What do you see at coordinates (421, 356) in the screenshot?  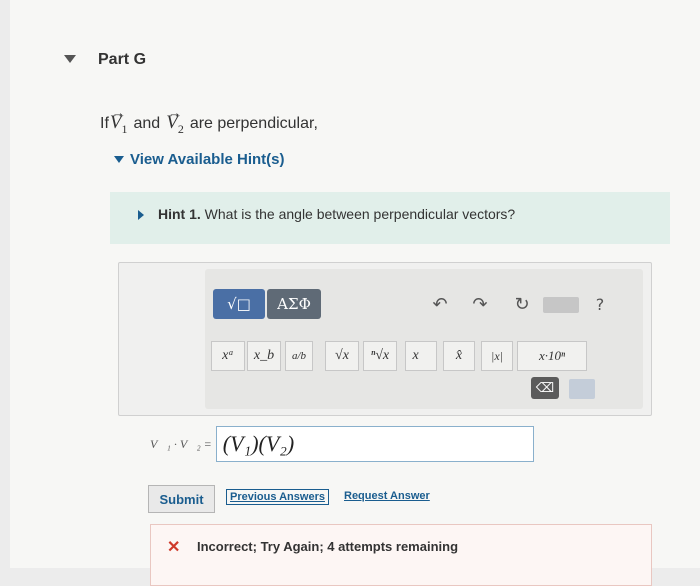 I see `vector-button: x⃗` at bounding box center [421, 356].